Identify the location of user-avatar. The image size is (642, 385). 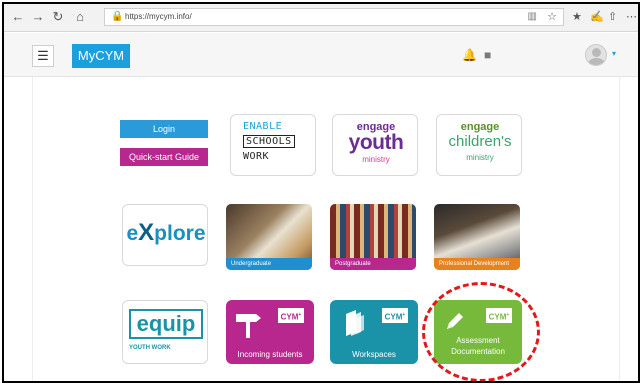
(596, 55).